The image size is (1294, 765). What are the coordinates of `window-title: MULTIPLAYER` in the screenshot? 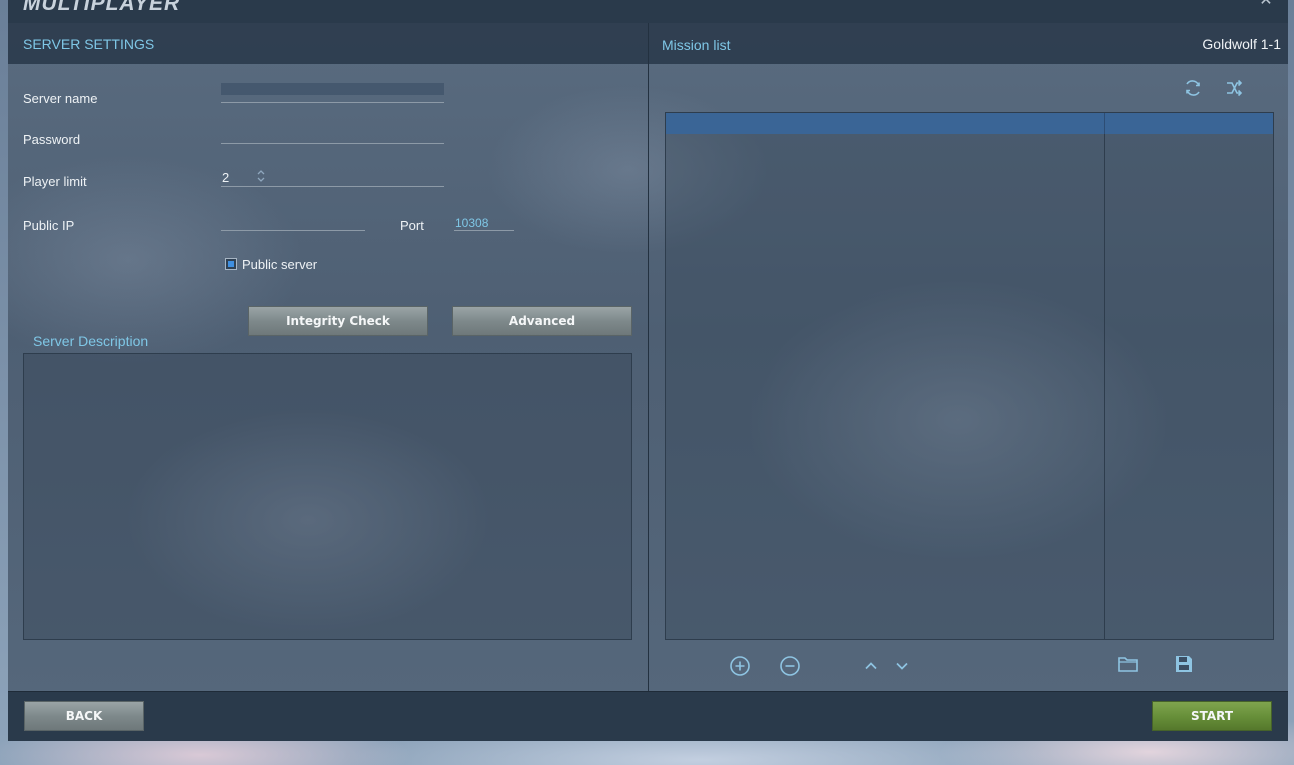 It's located at (102, 7).